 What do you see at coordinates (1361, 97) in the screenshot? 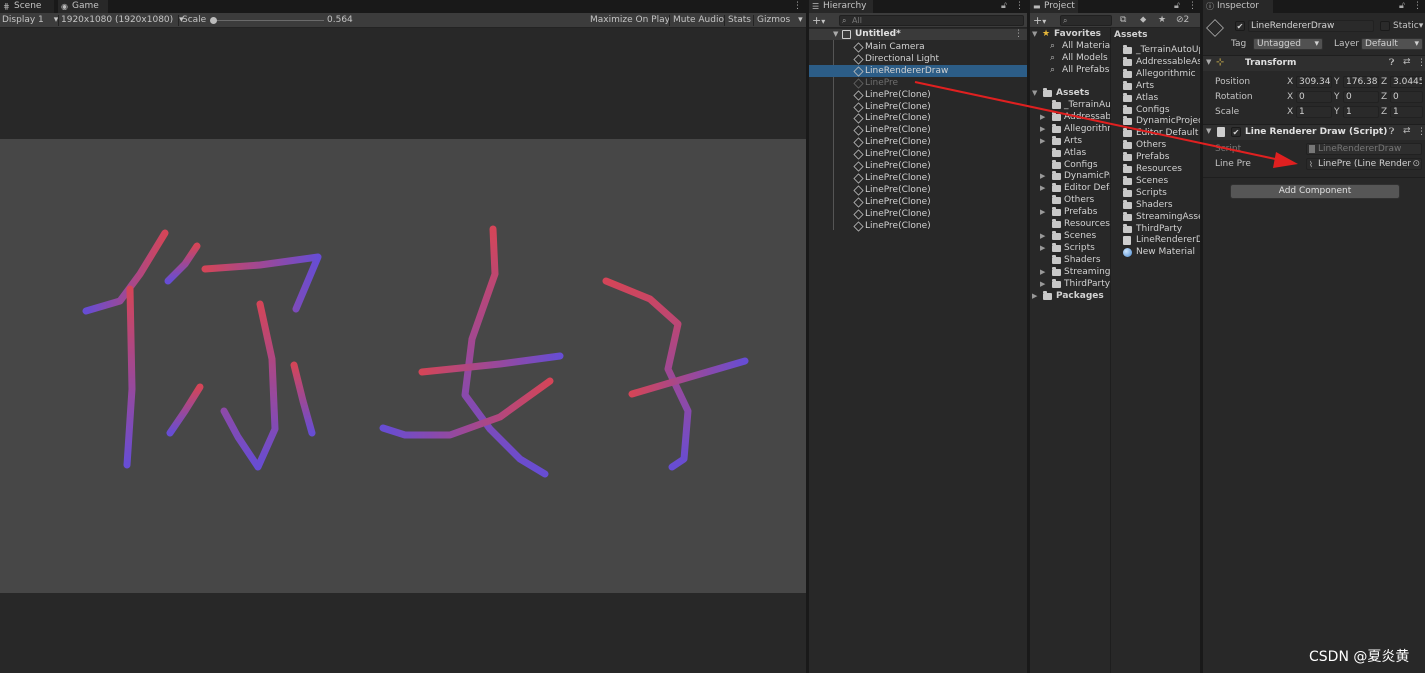
I see `rotation-y-field: 0` at bounding box center [1361, 97].